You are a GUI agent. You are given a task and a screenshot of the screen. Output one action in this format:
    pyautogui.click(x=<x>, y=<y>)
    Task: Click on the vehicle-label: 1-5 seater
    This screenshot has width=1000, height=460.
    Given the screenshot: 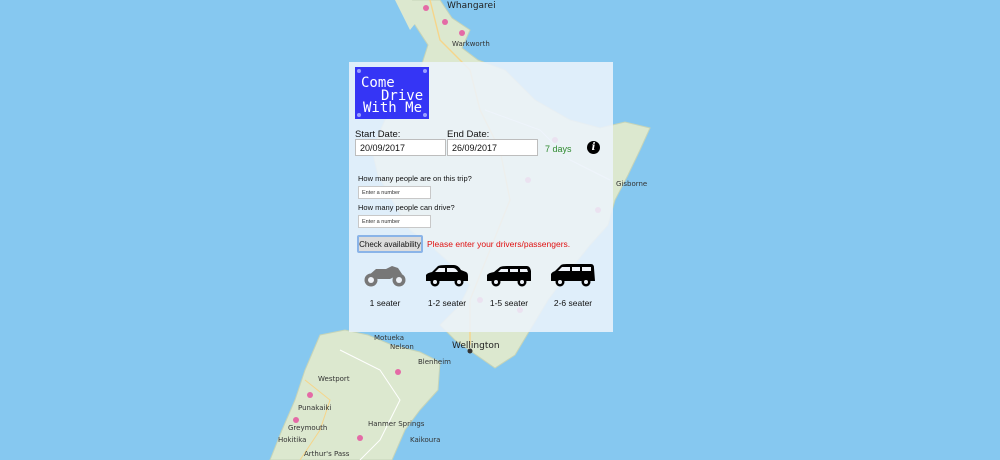 What is the action you would take?
    pyautogui.click(x=509, y=303)
    